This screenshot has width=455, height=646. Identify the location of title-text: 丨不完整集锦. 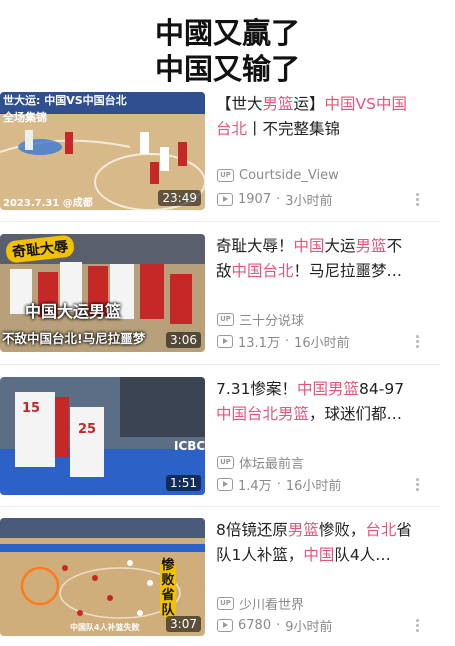
(294, 129).